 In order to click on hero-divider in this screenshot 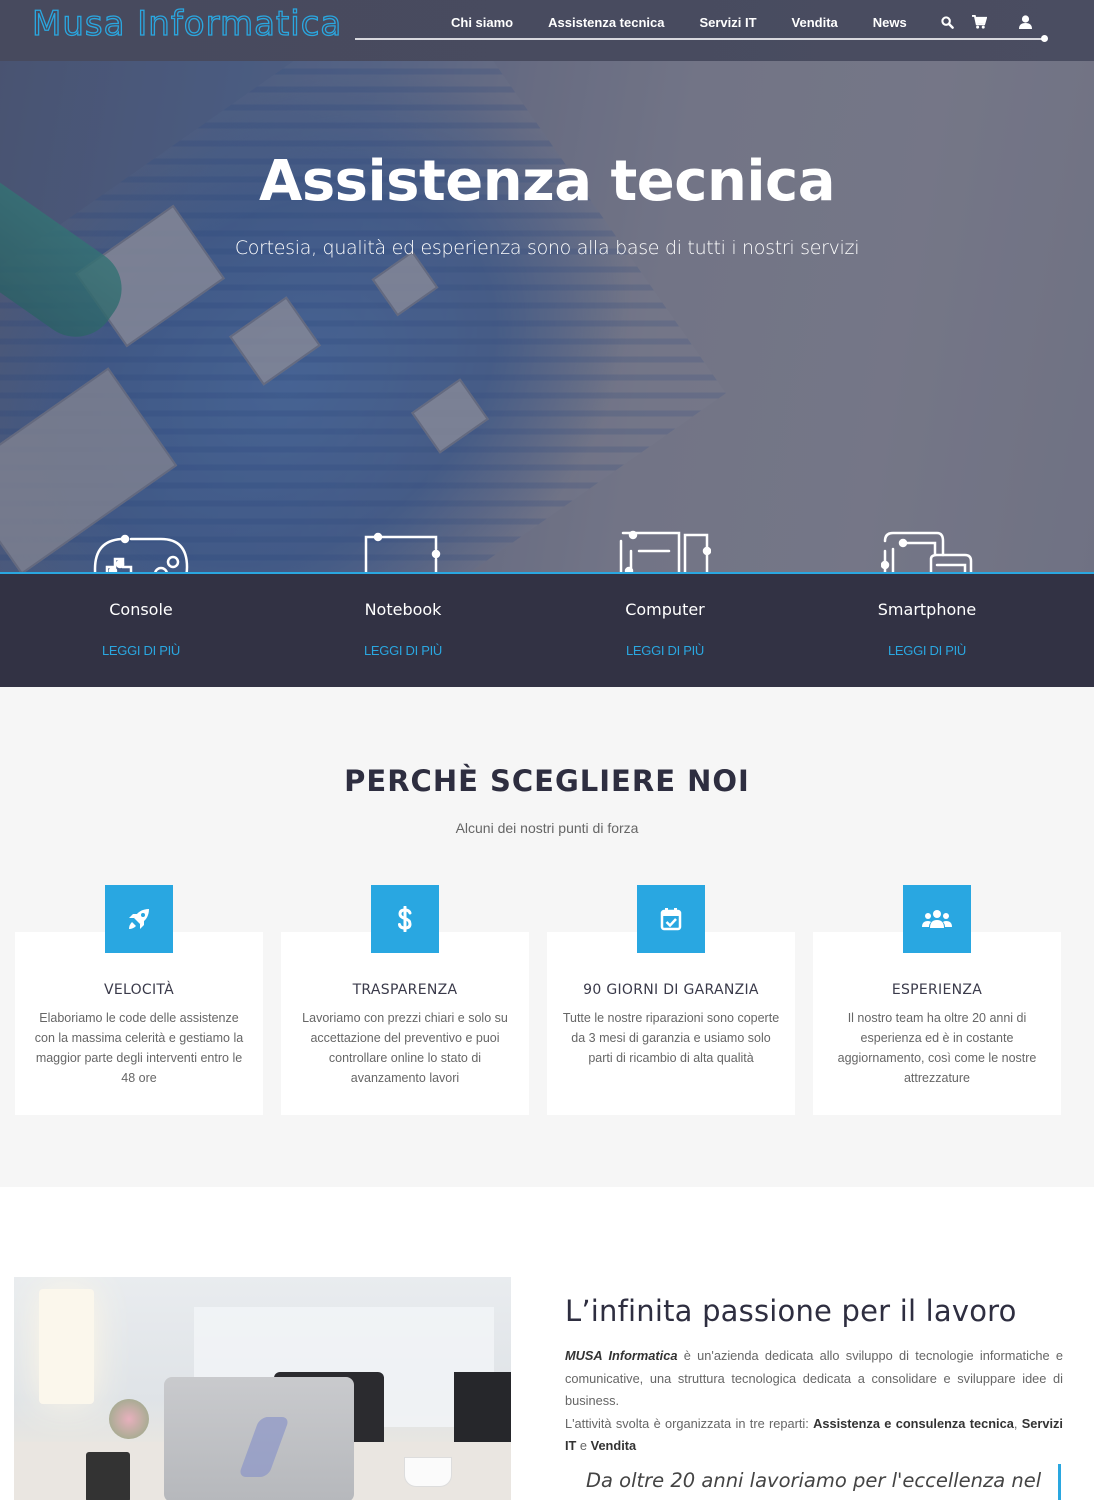, I will do `click(547, 573)`.